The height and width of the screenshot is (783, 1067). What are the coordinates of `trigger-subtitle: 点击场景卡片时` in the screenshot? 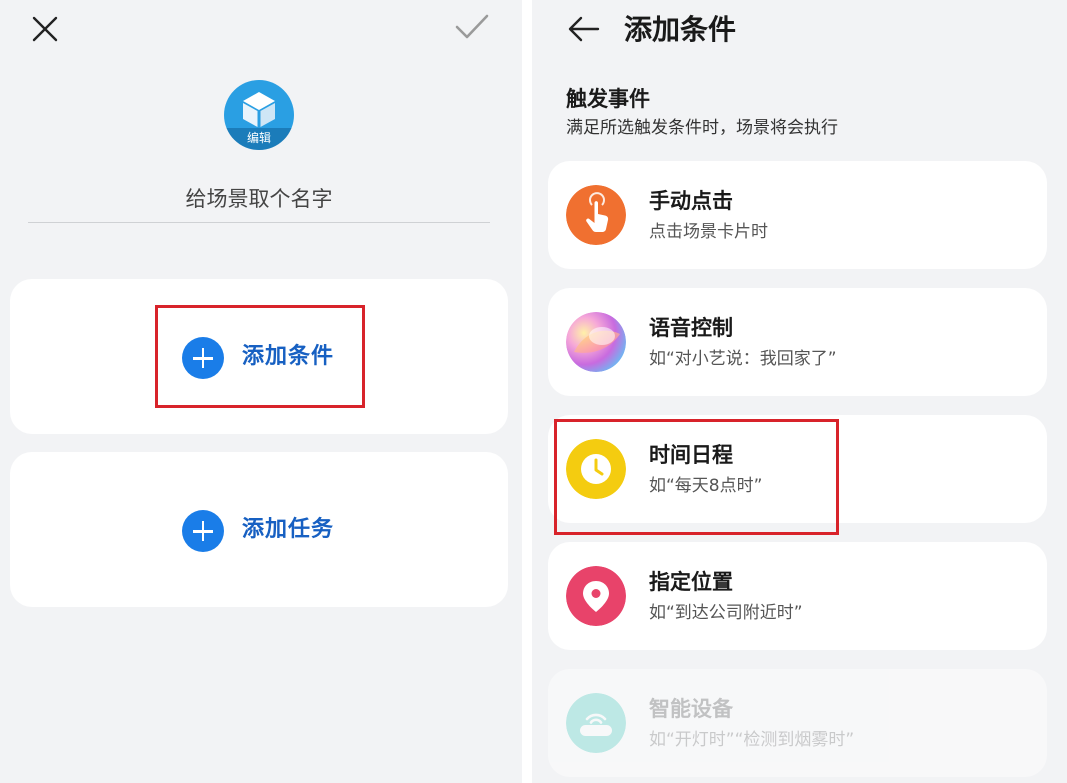 It's located at (708, 232).